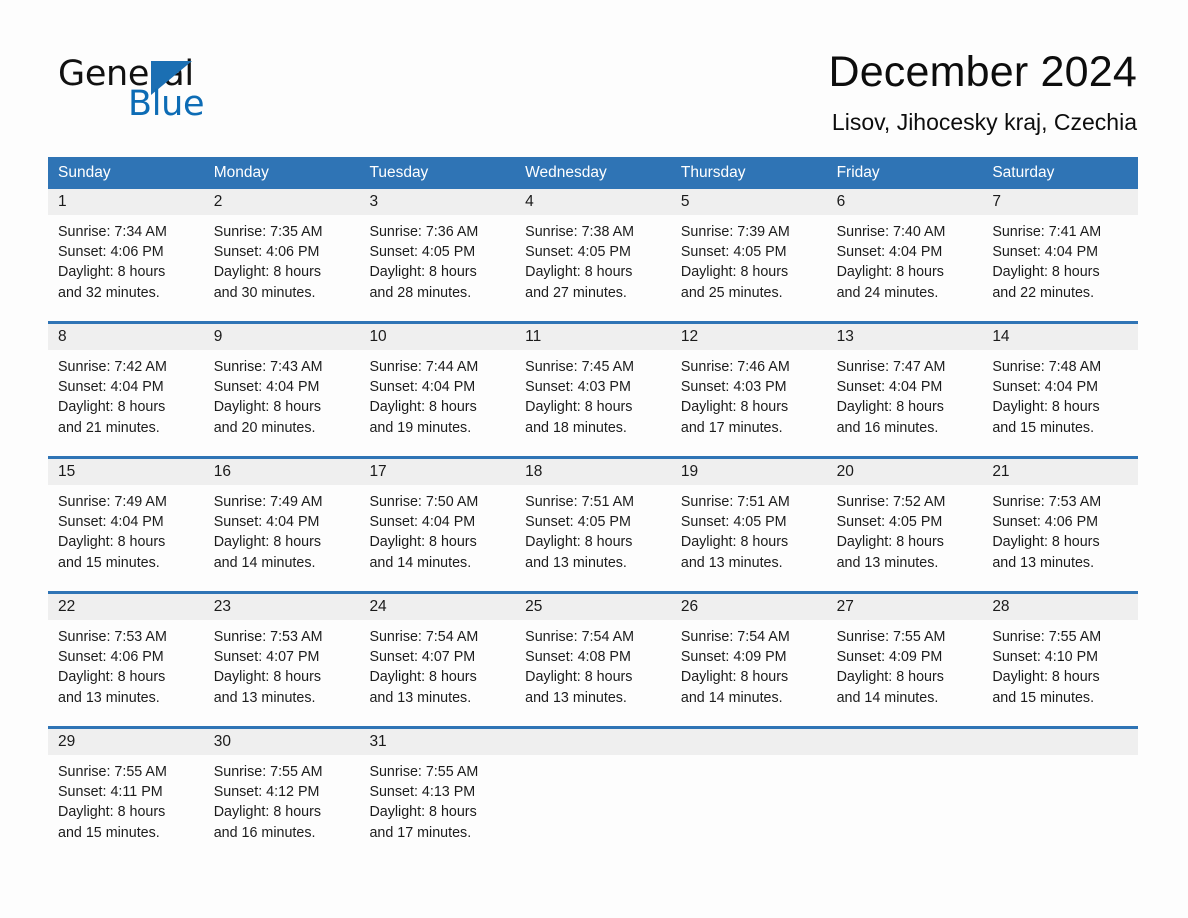 This screenshot has height=918, width=1188. I want to click on sunrise-text: Sunrise: 7:41 AM, so click(1047, 232).